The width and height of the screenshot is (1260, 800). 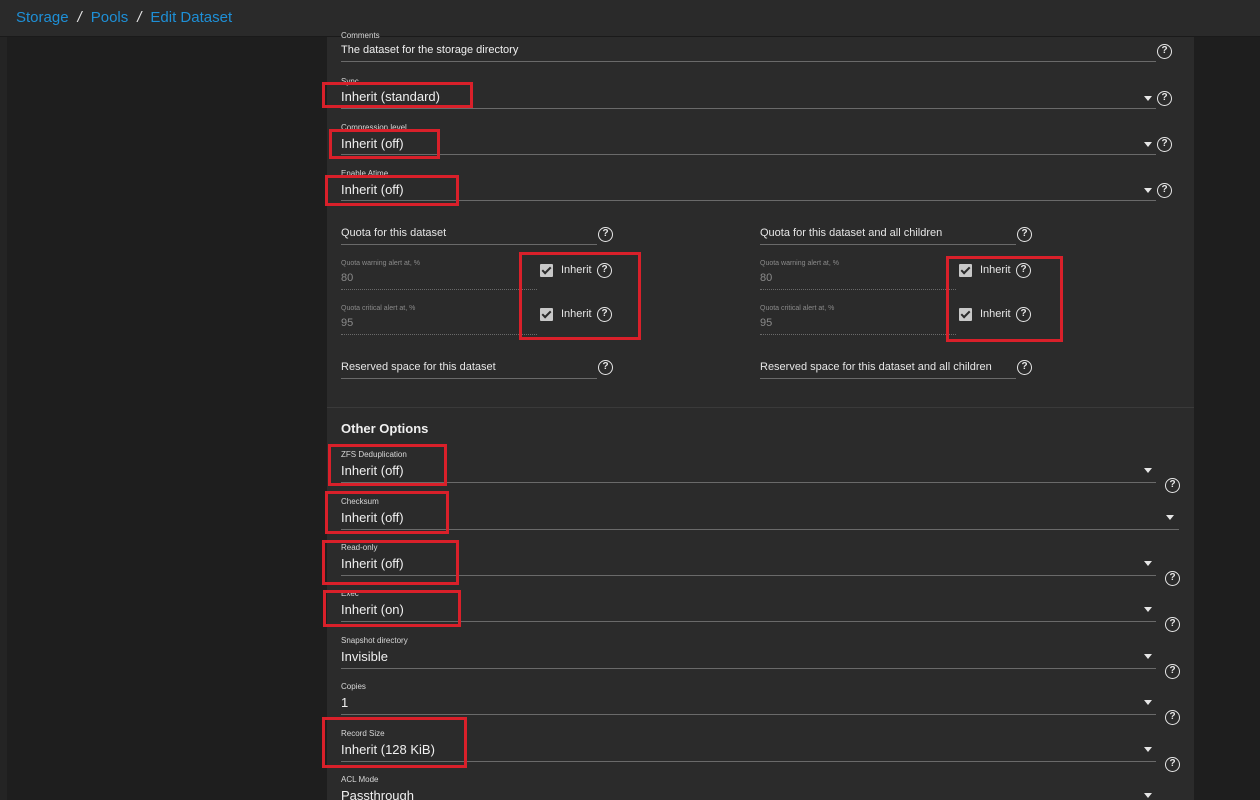 What do you see at coordinates (394, 742) in the screenshot?
I see `recordsize-highlight` at bounding box center [394, 742].